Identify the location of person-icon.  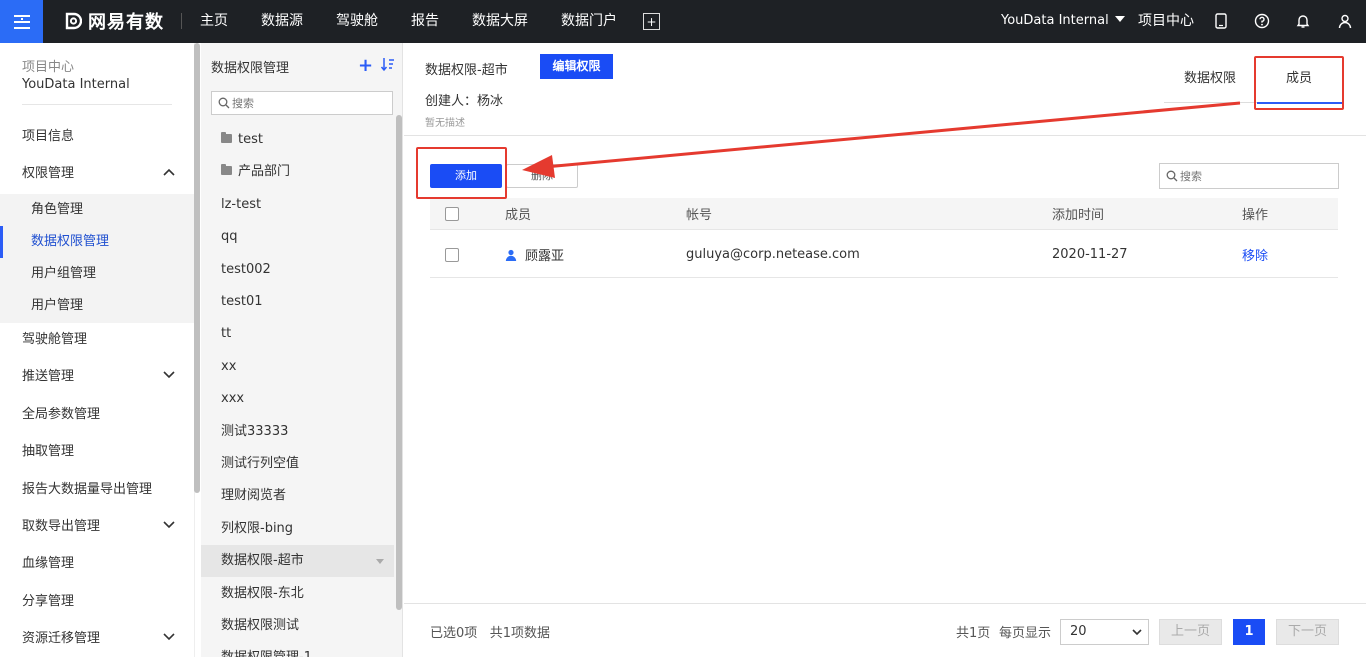
(511, 255).